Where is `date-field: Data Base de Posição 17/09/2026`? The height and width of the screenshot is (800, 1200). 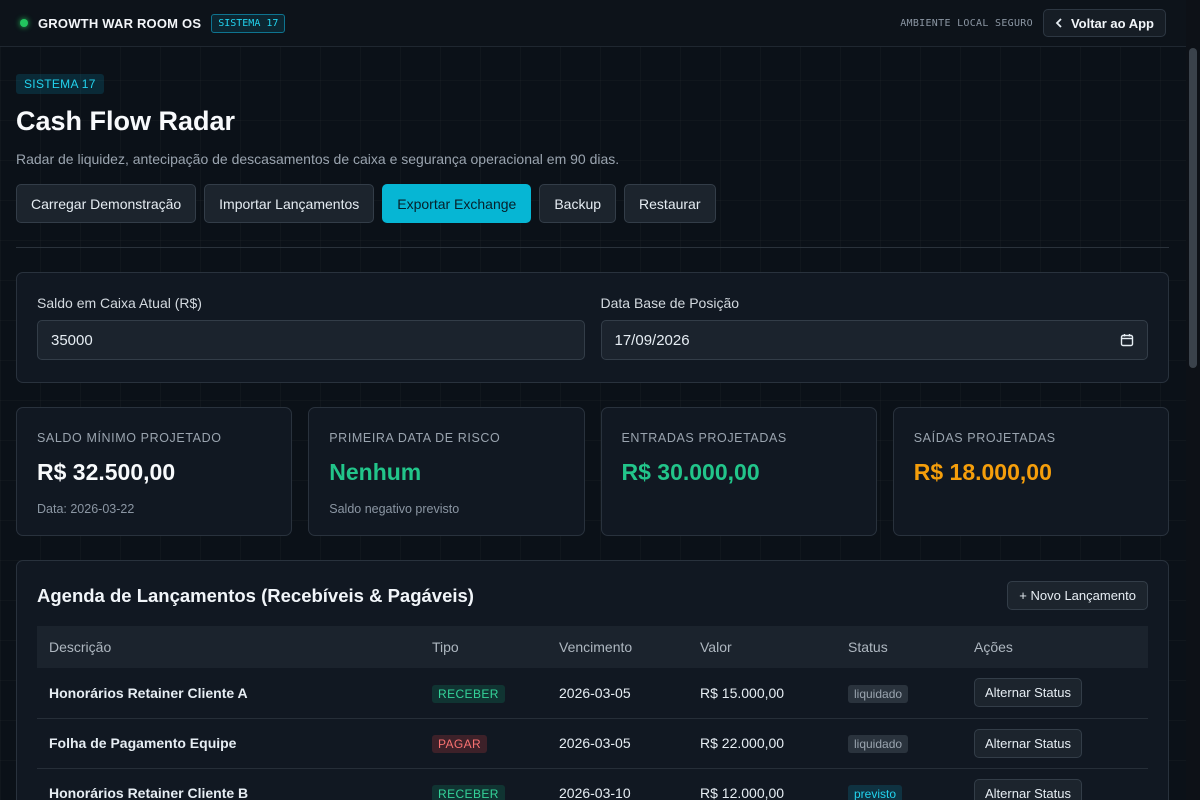 date-field: Data Base de Posição 17/09/2026 is located at coordinates (874, 327).